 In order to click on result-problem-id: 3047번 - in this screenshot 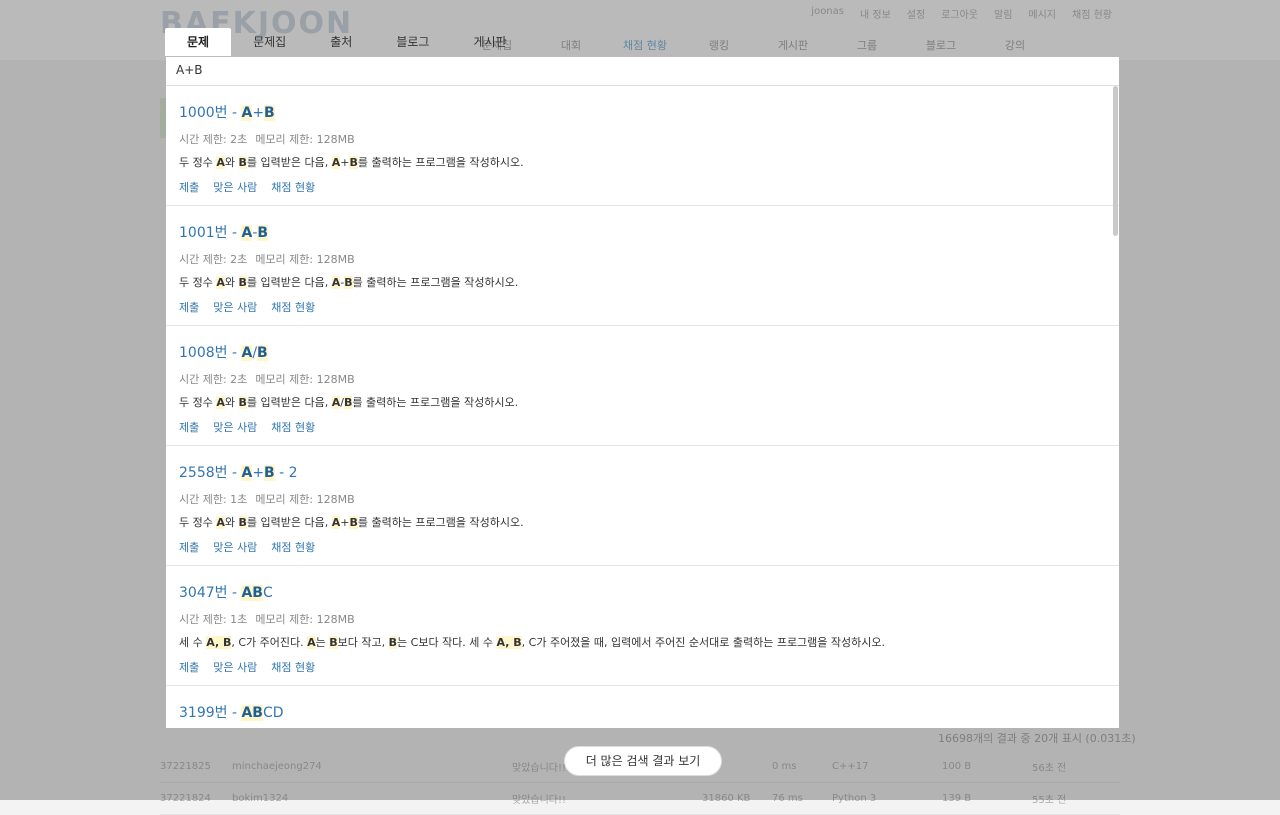, I will do `click(210, 593)`.